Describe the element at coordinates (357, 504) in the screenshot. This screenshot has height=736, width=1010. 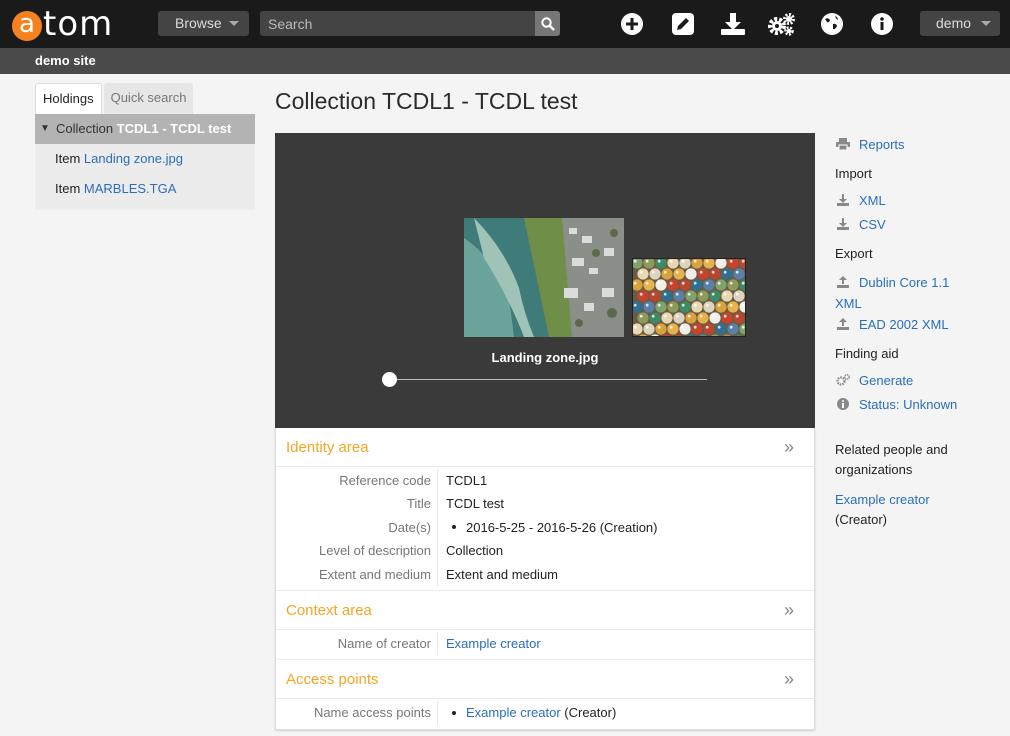
I see `field-label: Title` at that location.